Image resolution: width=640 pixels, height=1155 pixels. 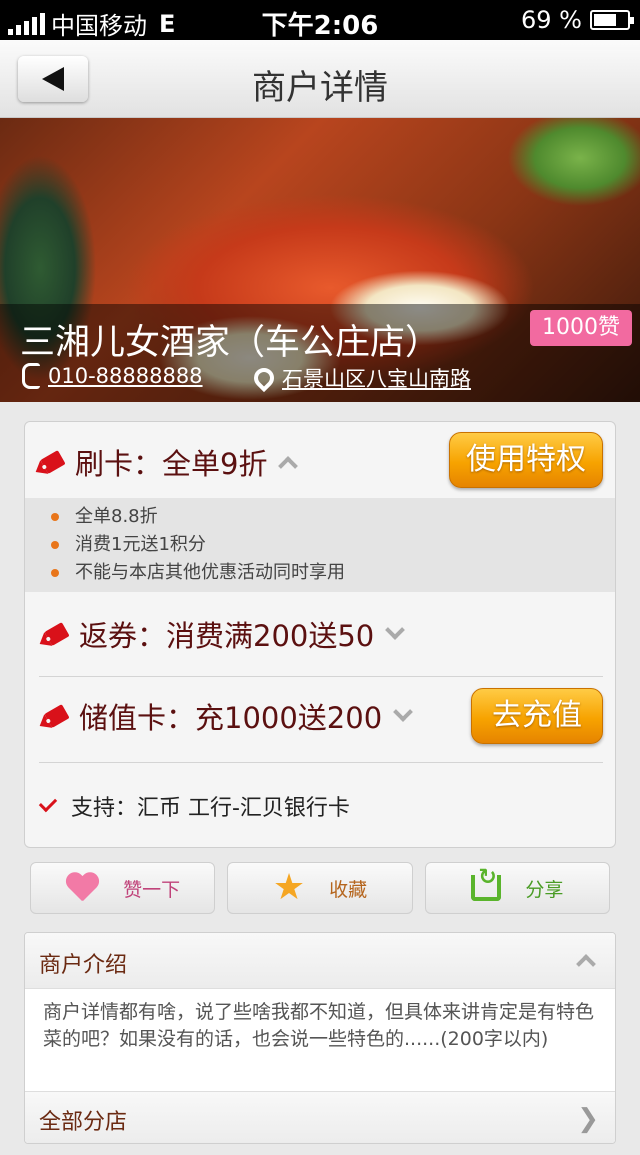 What do you see at coordinates (605, 20) in the screenshot?
I see `battery-fill` at bounding box center [605, 20].